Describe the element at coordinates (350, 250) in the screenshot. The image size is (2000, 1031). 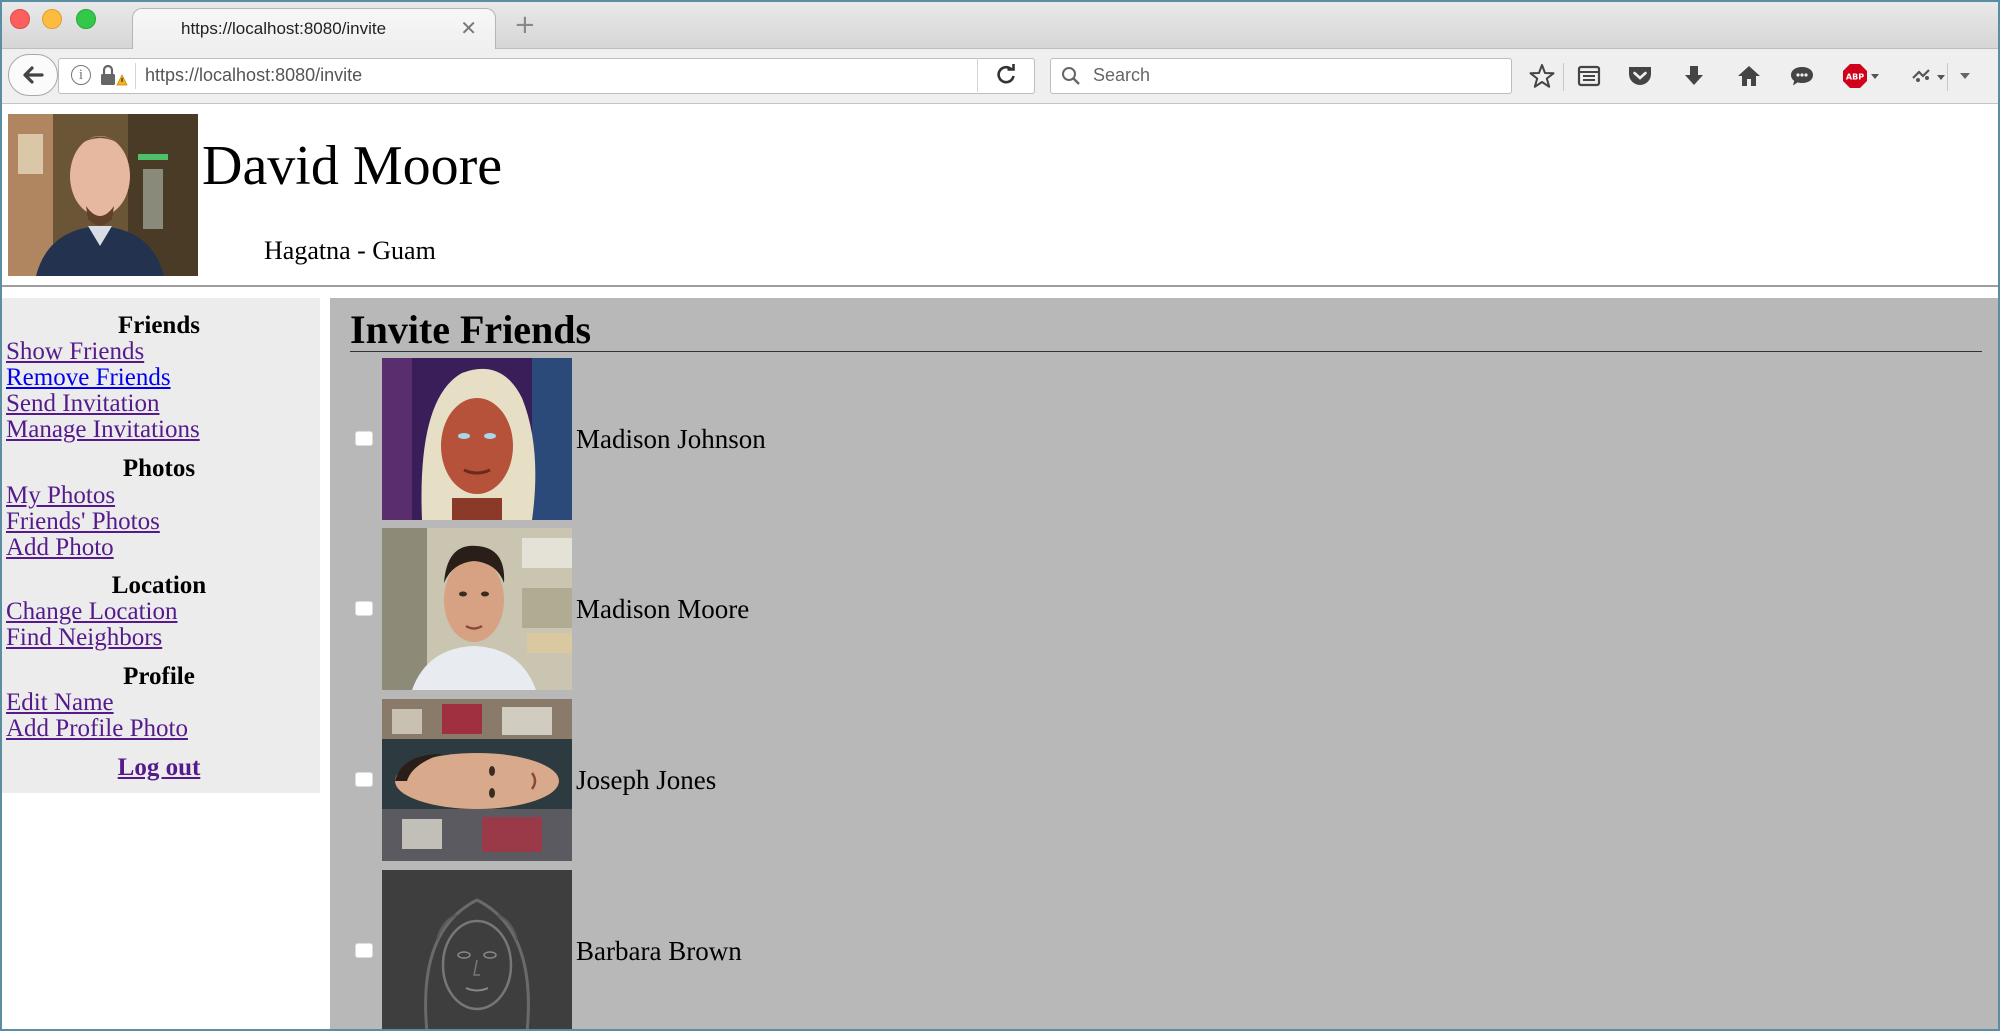
I see `profile-location: Hagatna - Guam` at that location.